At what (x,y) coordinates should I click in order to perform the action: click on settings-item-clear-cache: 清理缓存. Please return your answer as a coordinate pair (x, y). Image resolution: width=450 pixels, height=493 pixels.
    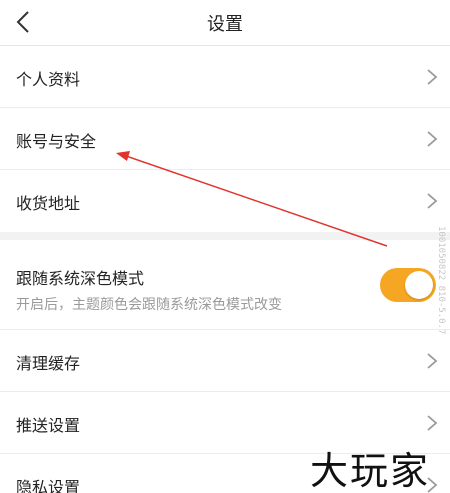
    Looking at the image, I should click on (225, 361).